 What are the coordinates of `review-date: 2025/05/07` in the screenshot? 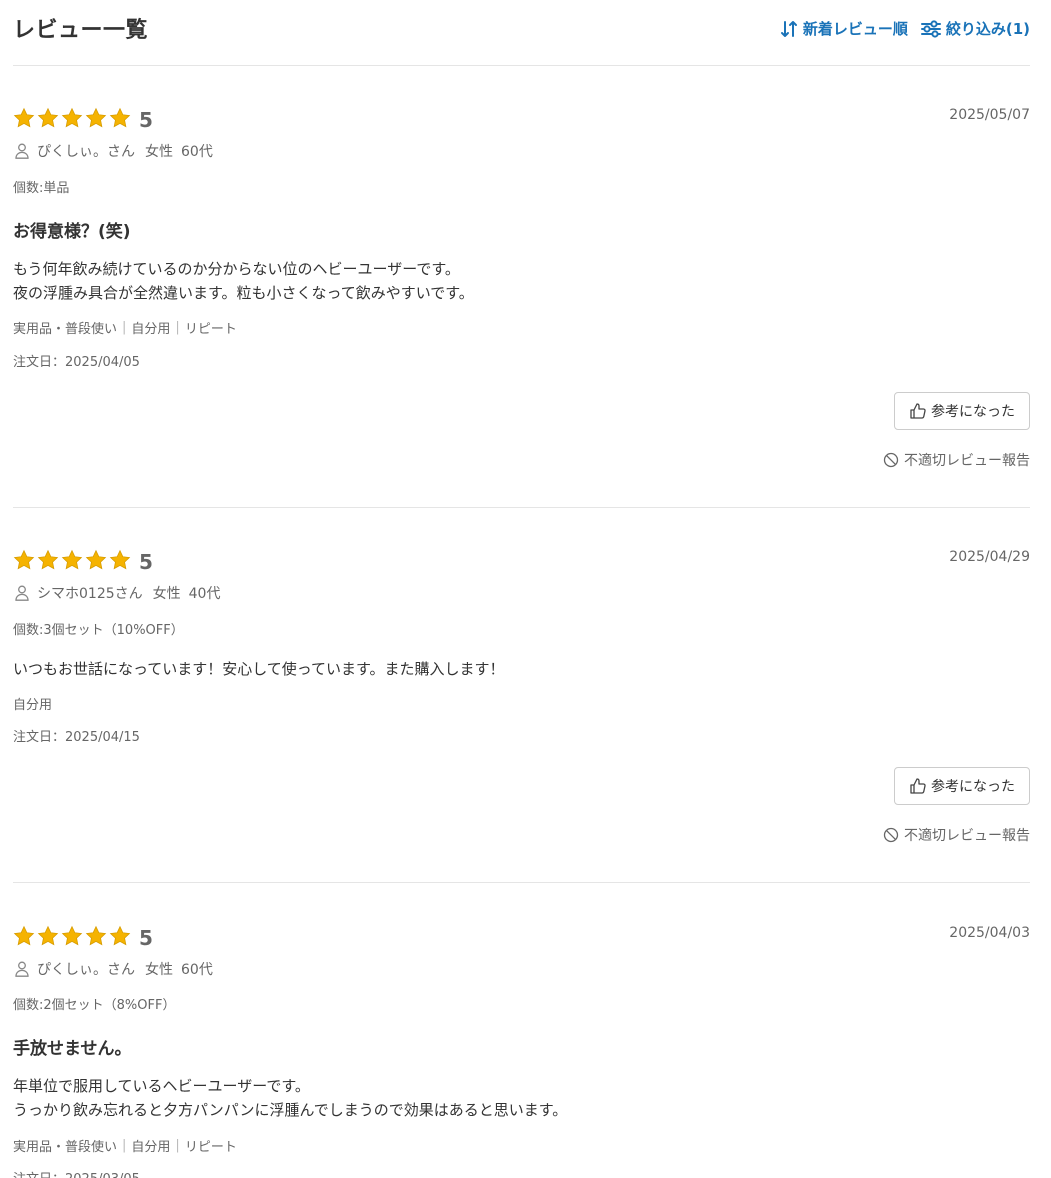 It's located at (989, 115).